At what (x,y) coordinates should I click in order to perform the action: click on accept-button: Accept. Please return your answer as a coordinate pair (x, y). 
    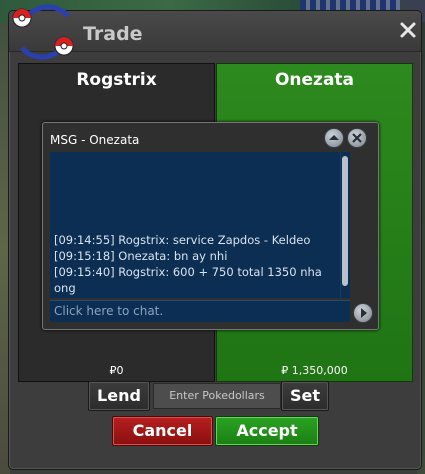
    Looking at the image, I should click on (267, 431).